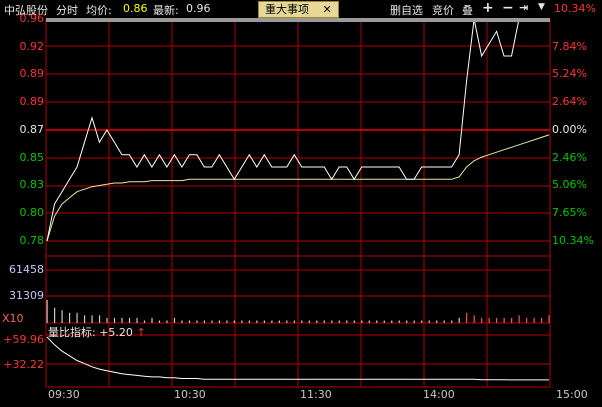 The height and width of the screenshot is (407, 602). Describe the element at coordinates (569, 129) in the screenshot. I see `pct-tick-zero: 0.00%` at that location.